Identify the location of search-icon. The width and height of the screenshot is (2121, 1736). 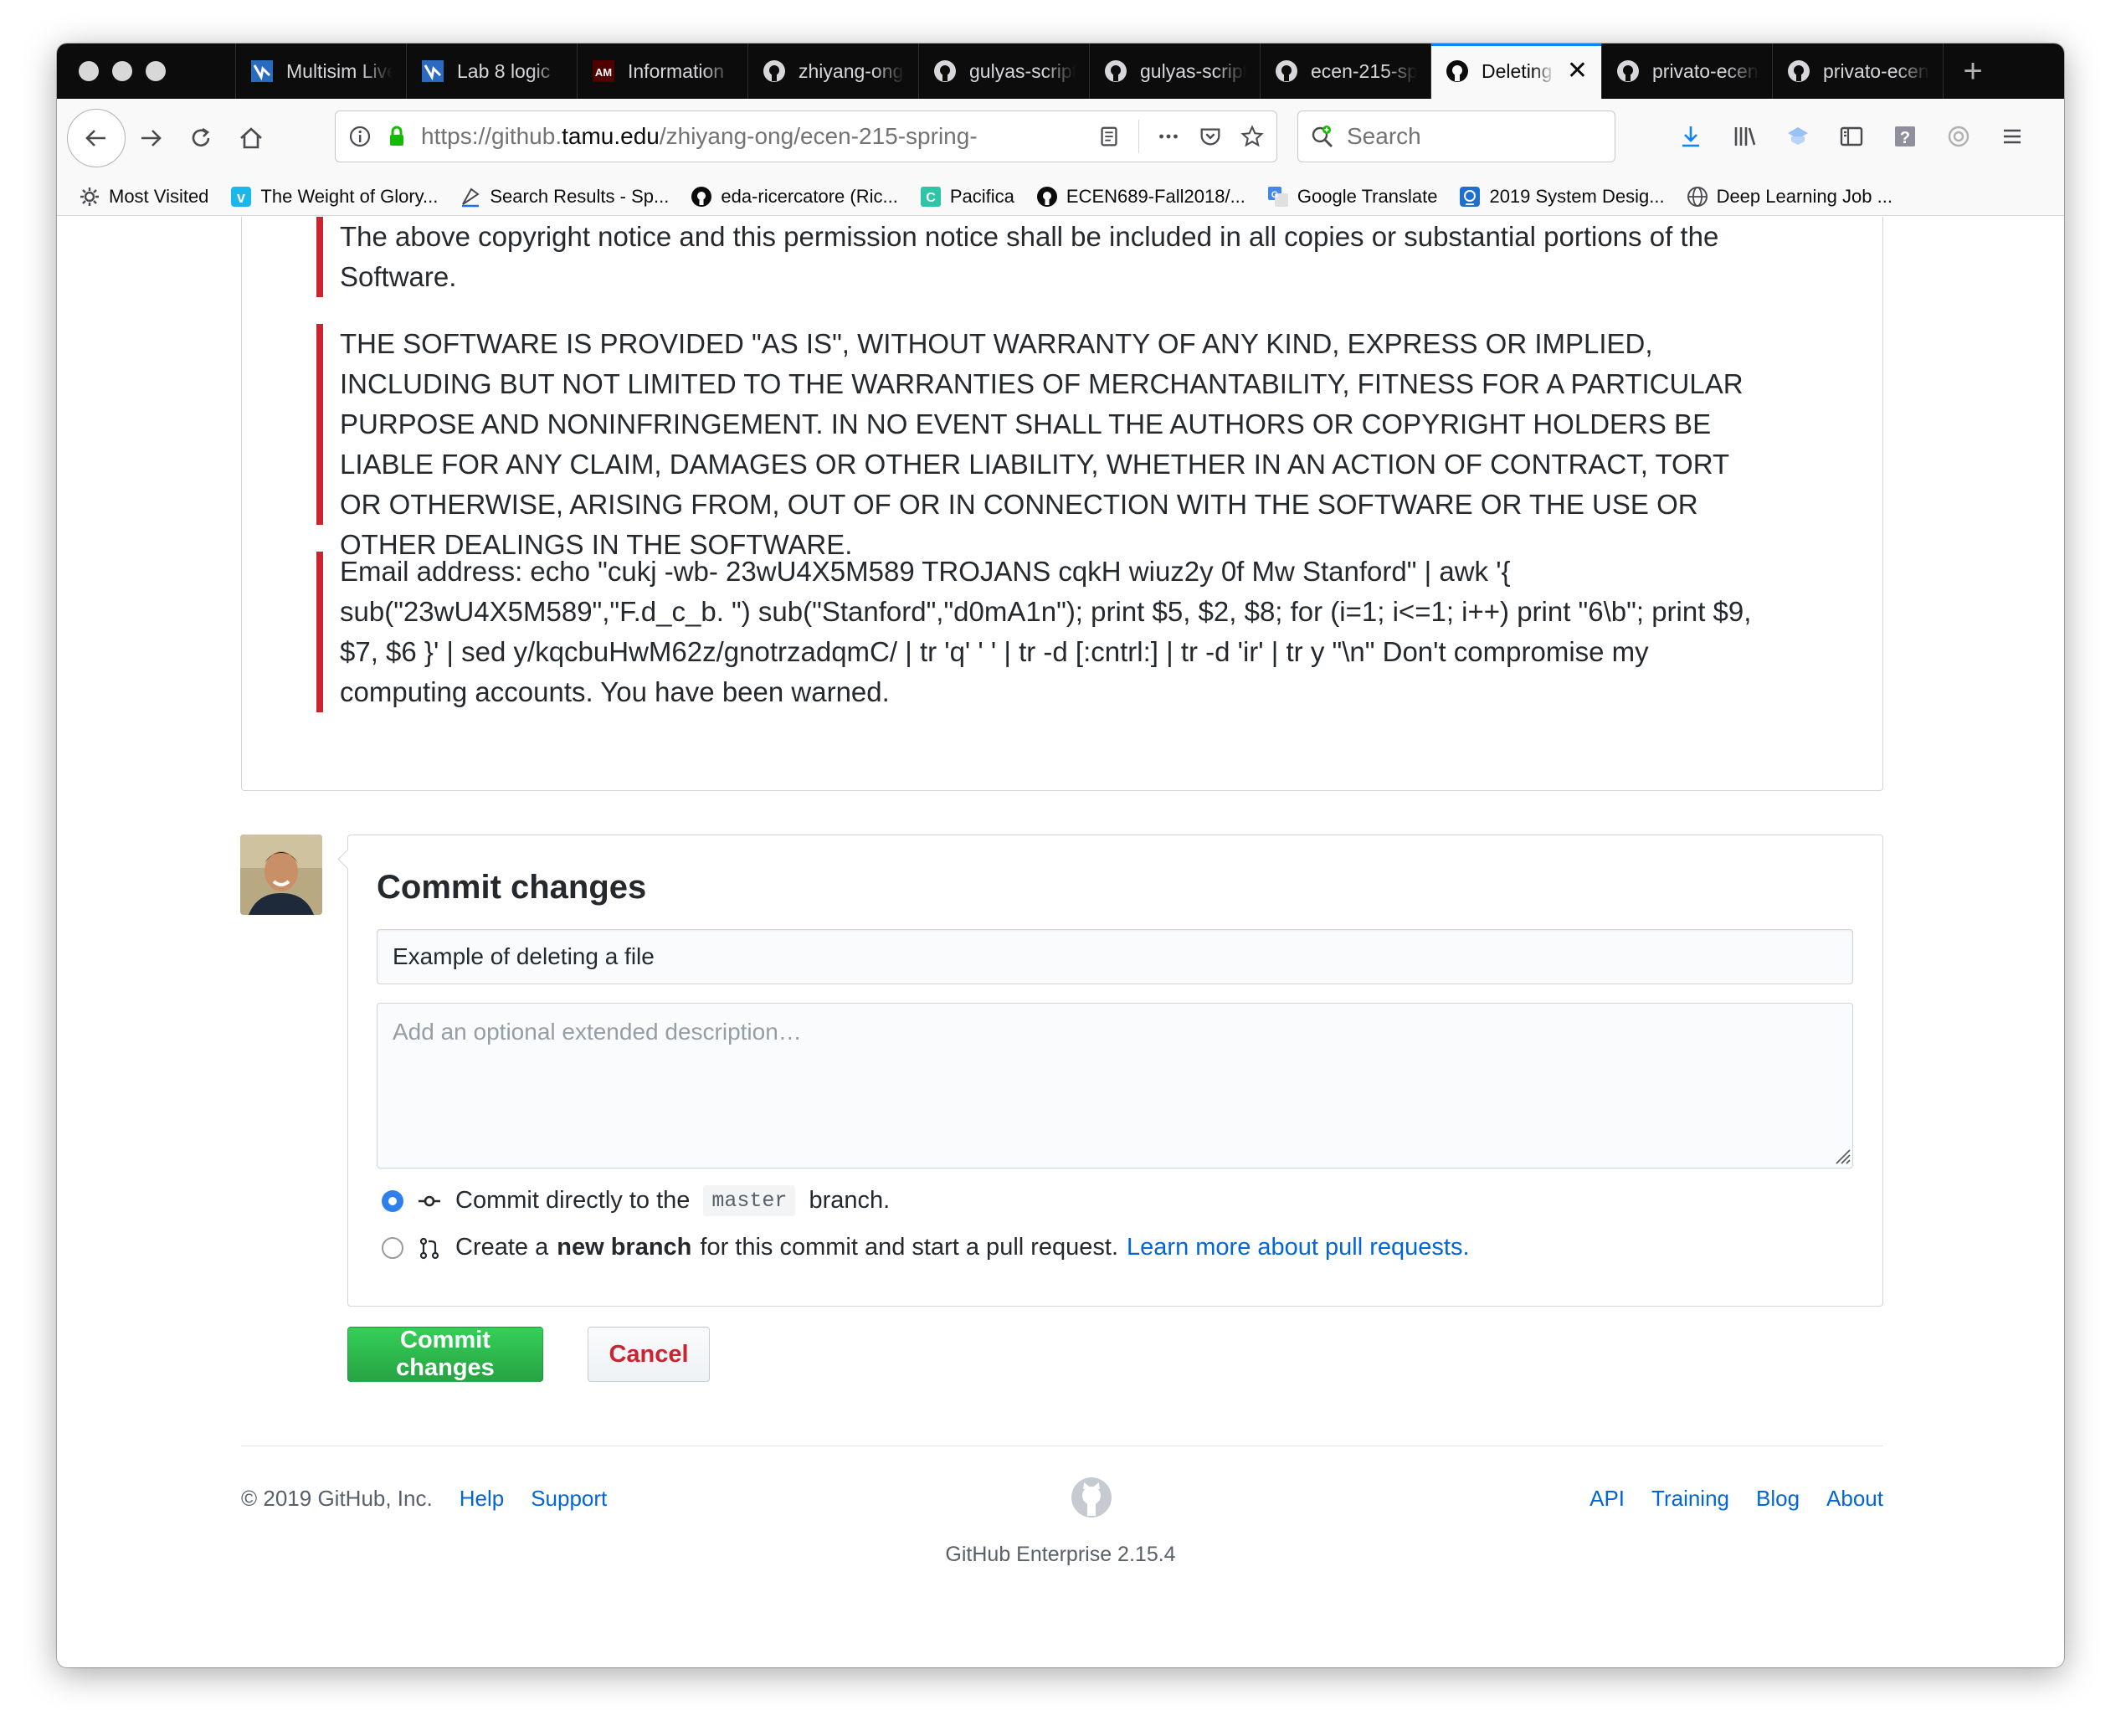
(1322, 136).